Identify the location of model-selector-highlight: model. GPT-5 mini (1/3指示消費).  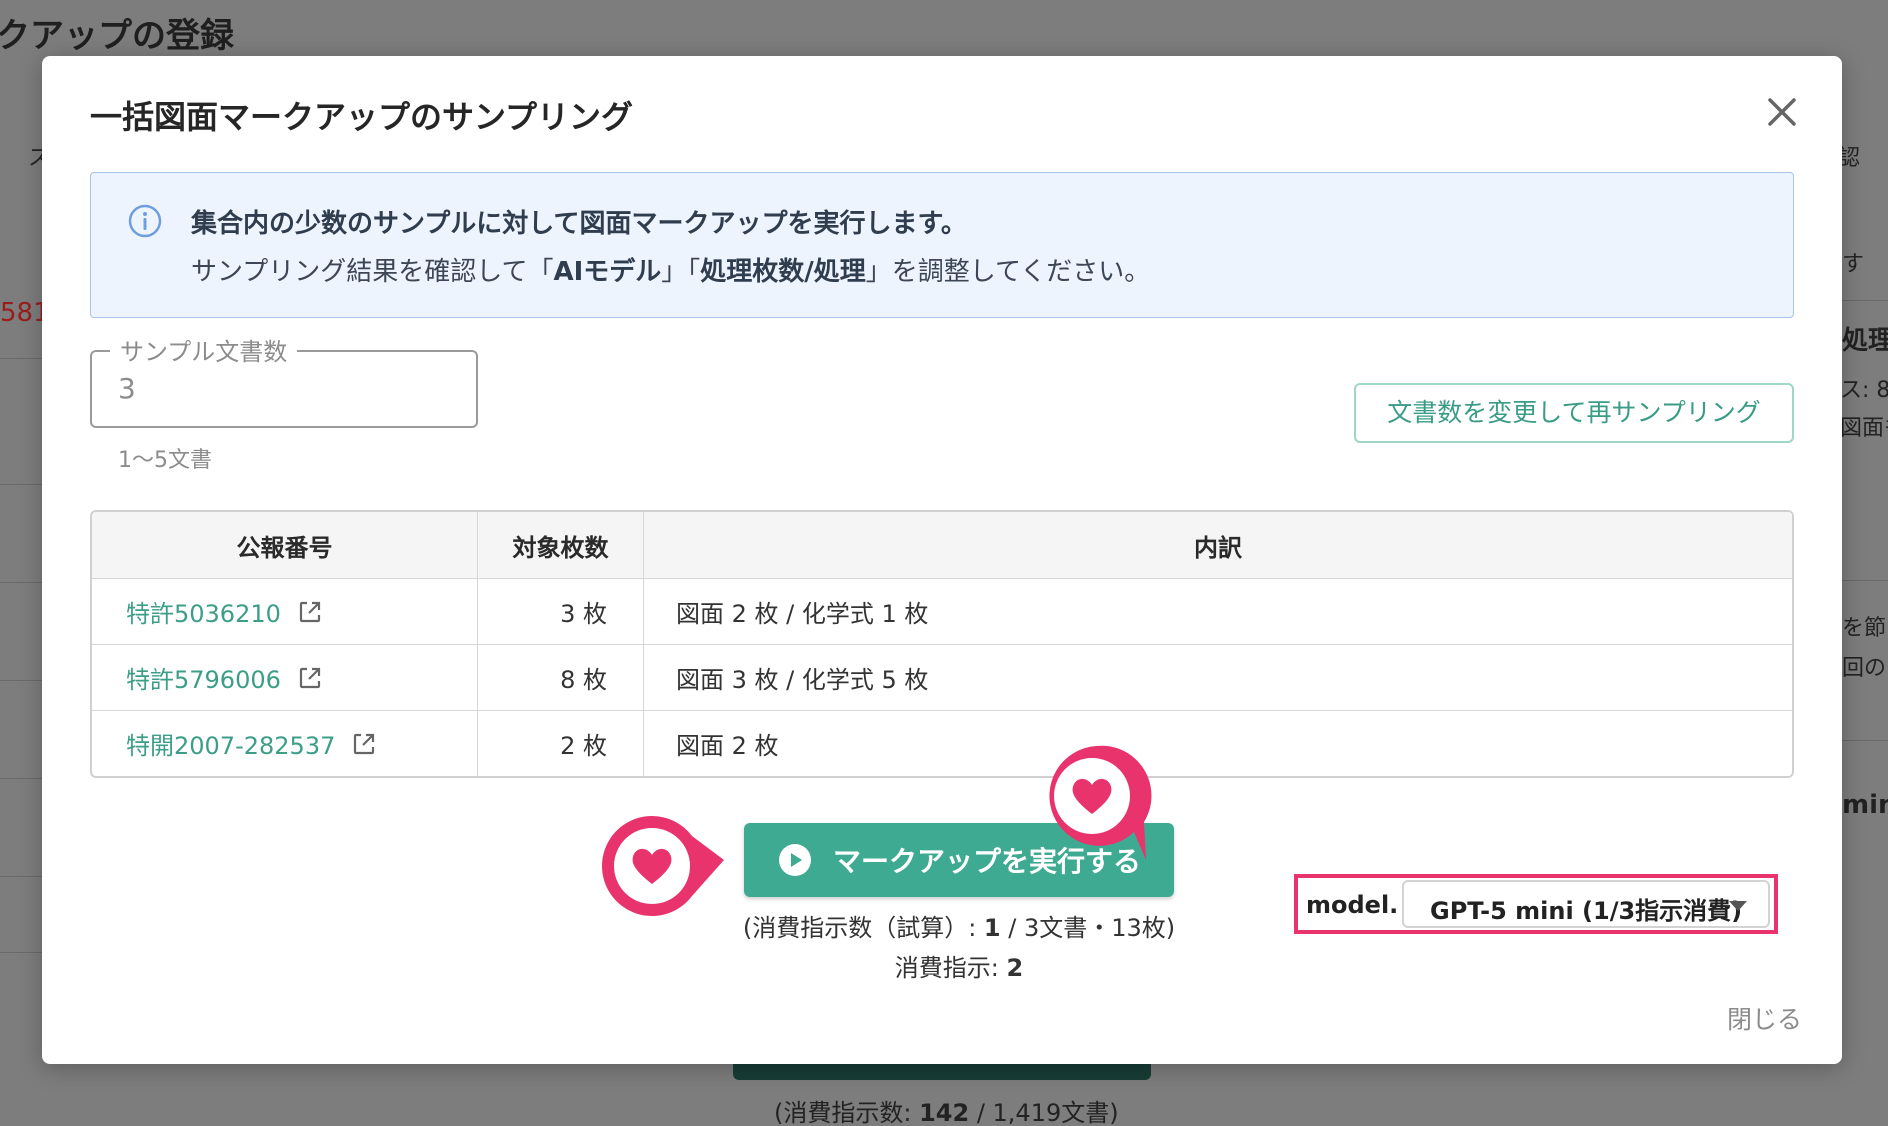
(1536, 904).